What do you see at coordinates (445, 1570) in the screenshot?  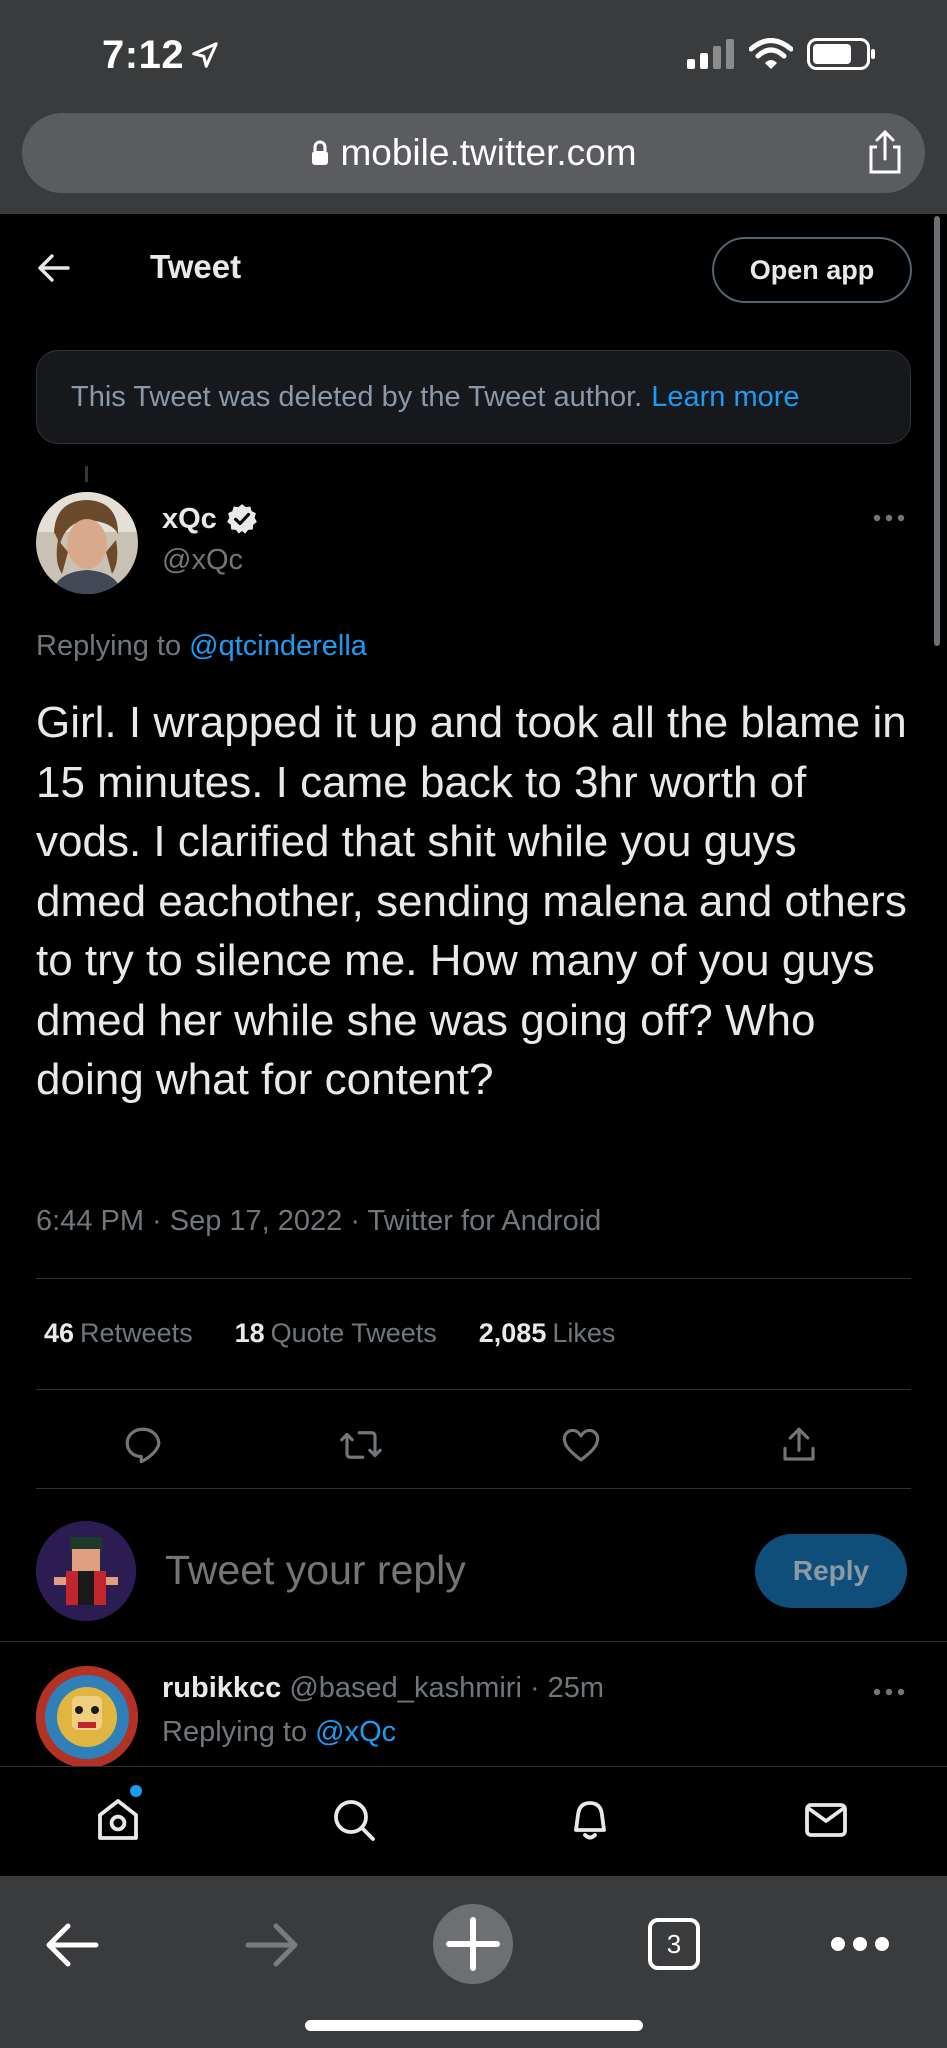 I see `reply-input` at bounding box center [445, 1570].